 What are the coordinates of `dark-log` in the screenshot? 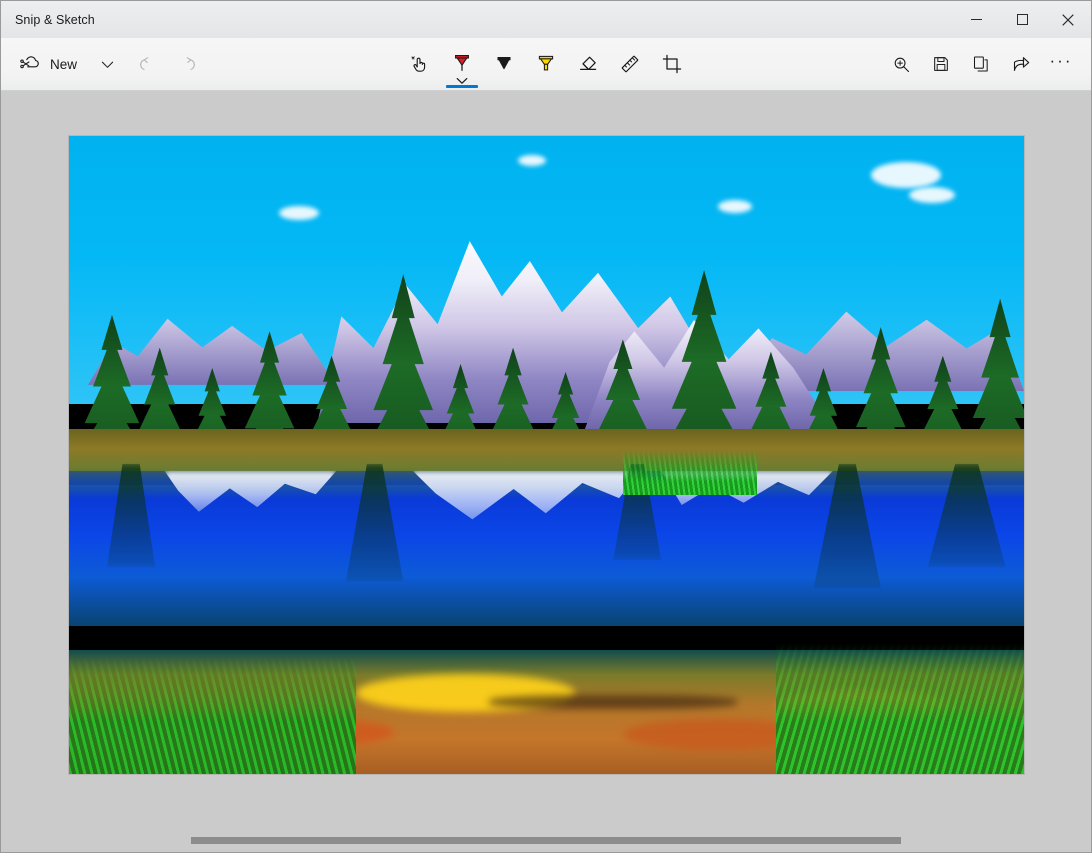 It's located at (613, 701).